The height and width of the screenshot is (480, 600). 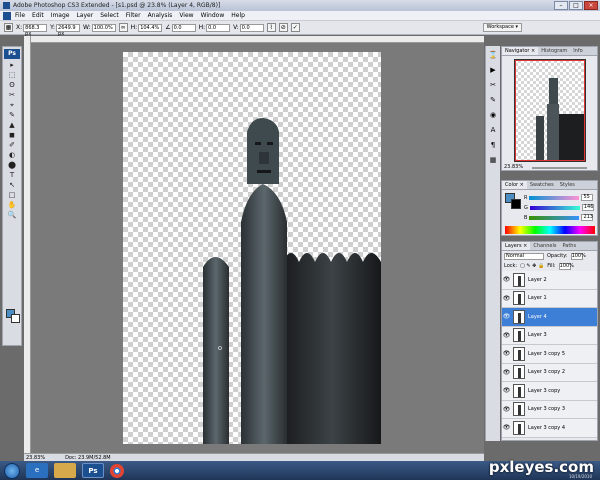 What do you see at coordinates (567, 185) in the screenshot?
I see `tab-styles: Styles` at bounding box center [567, 185].